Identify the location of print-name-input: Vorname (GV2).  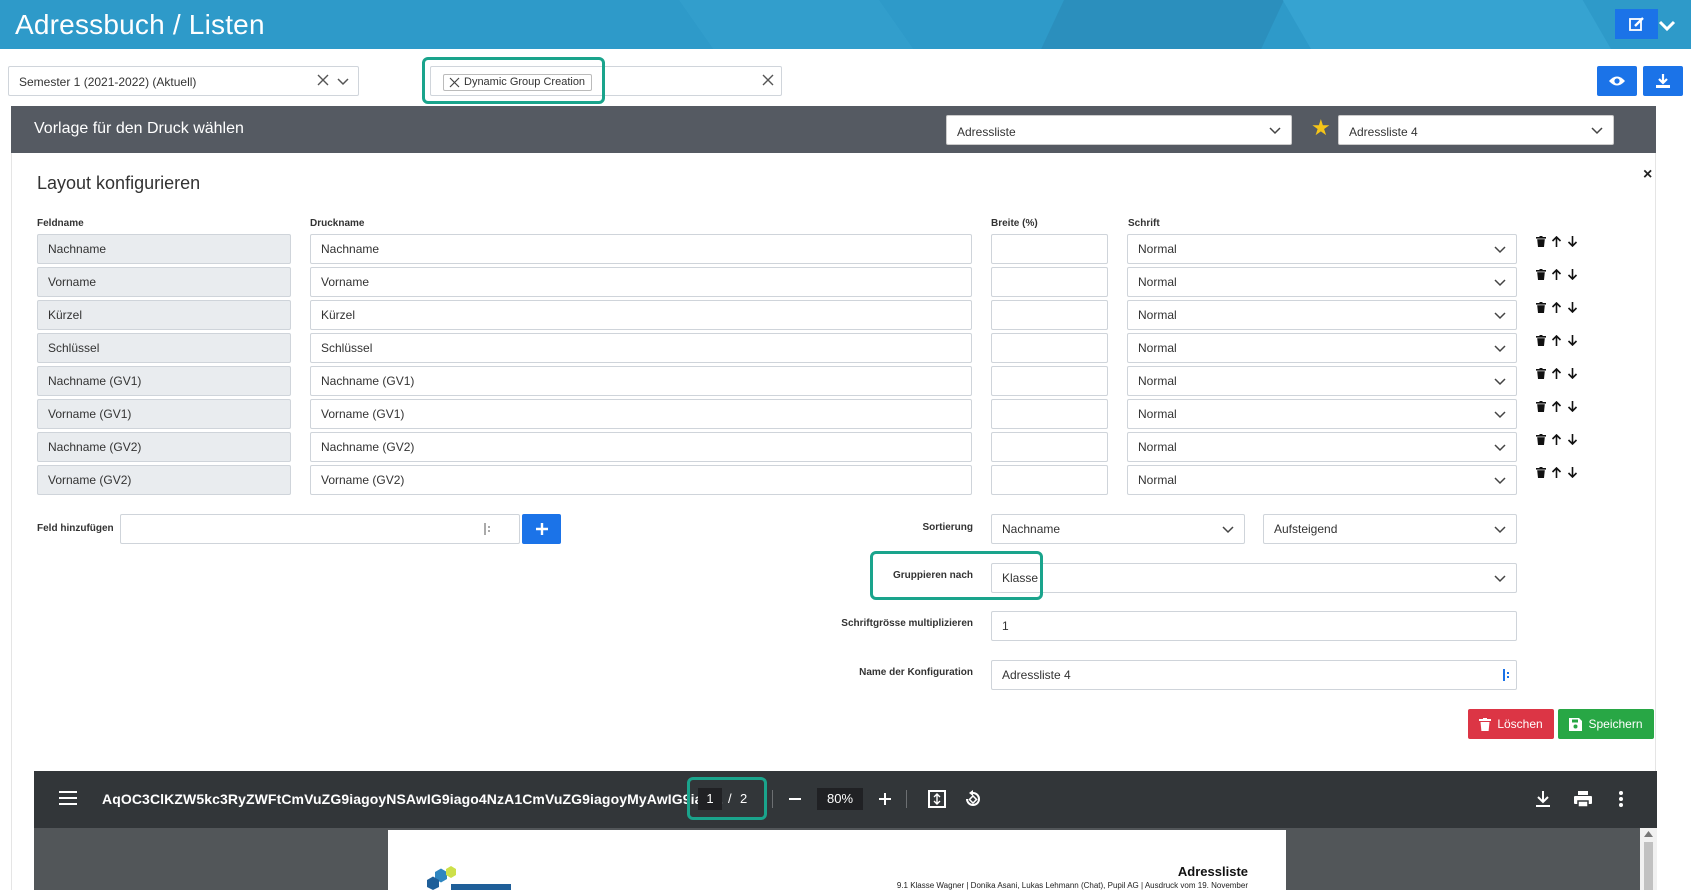
(641, 480).